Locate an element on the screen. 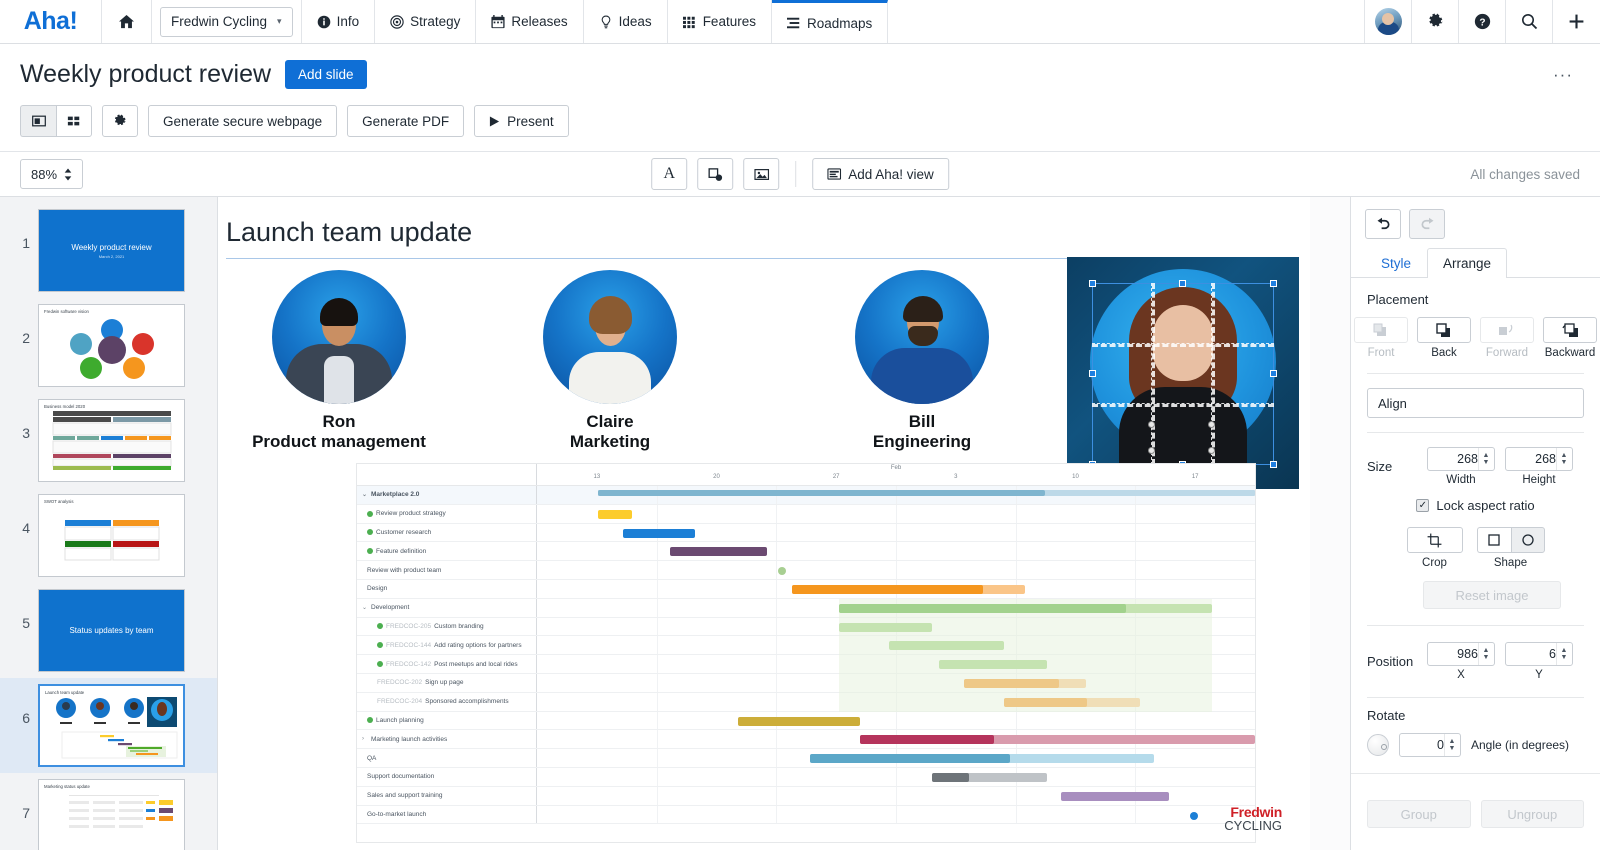 The height and width of the screenshot is (850, 1600). gantt-row: Customer research is located at coordinates (806, 533).